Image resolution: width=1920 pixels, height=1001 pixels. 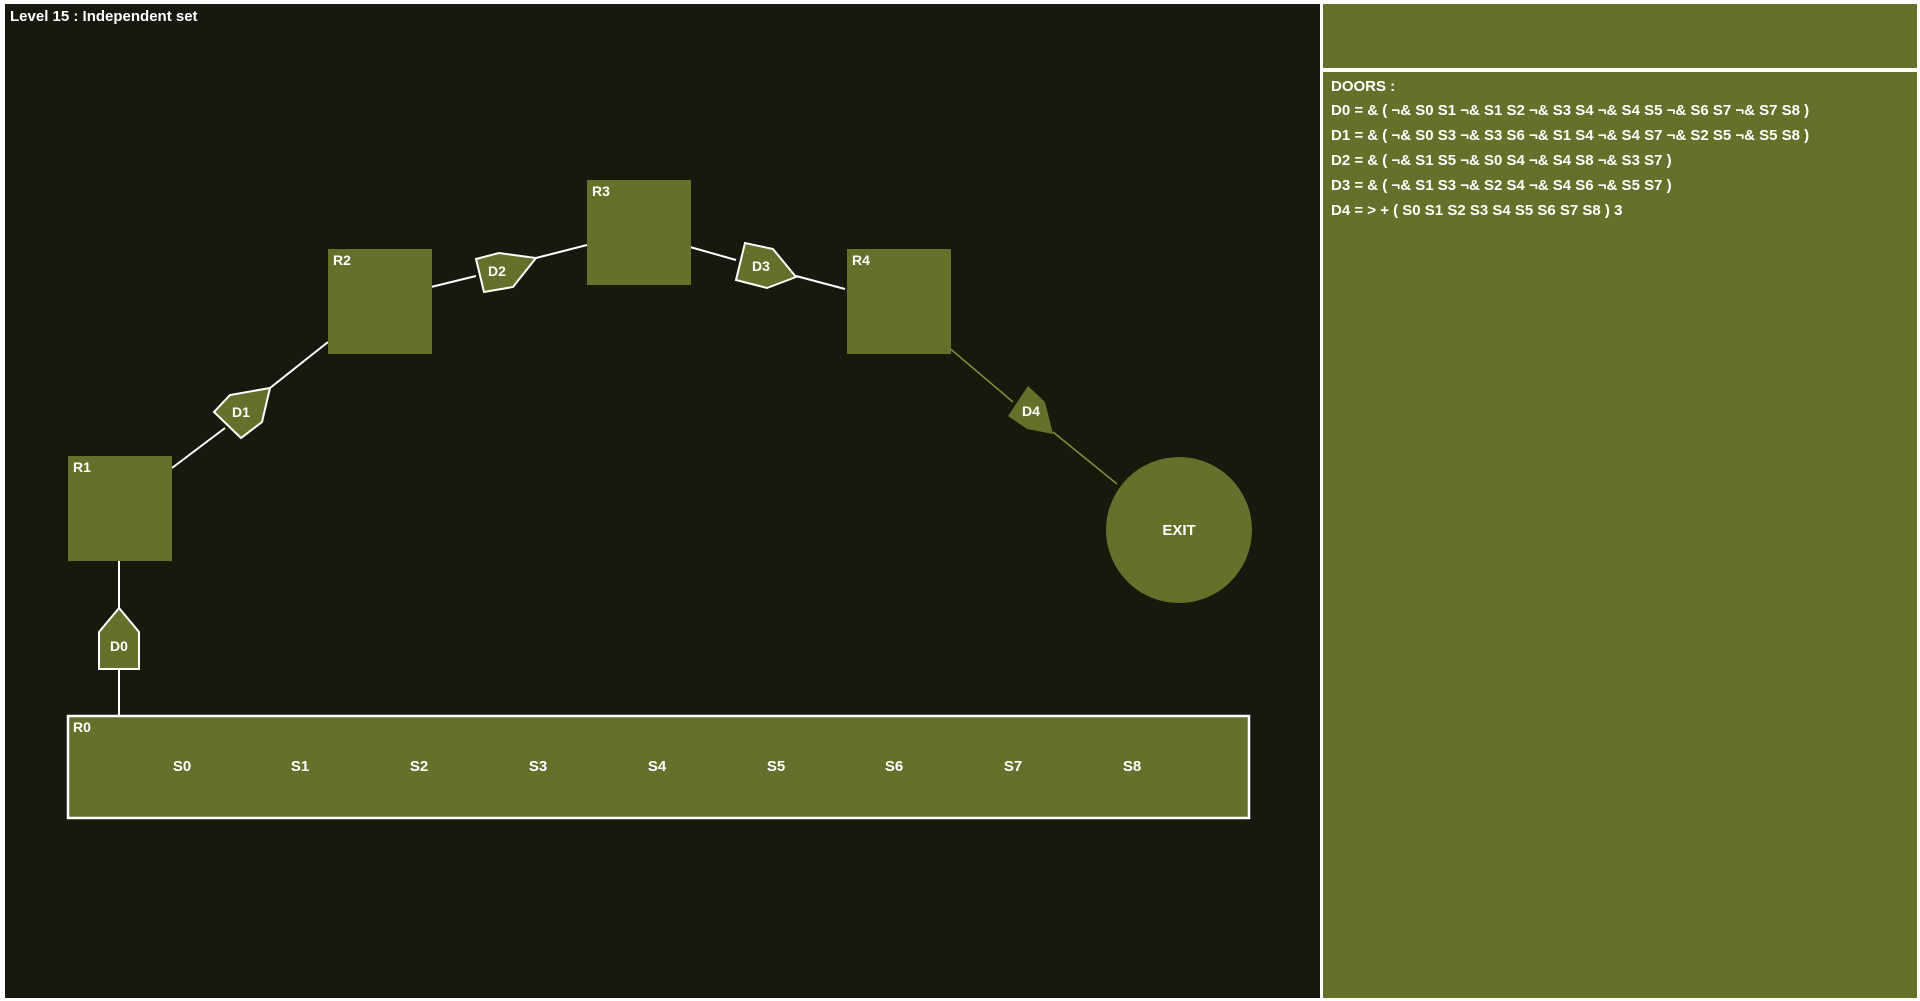 I want to click on exit-node: EXIT, so click(x=1179, y=530).